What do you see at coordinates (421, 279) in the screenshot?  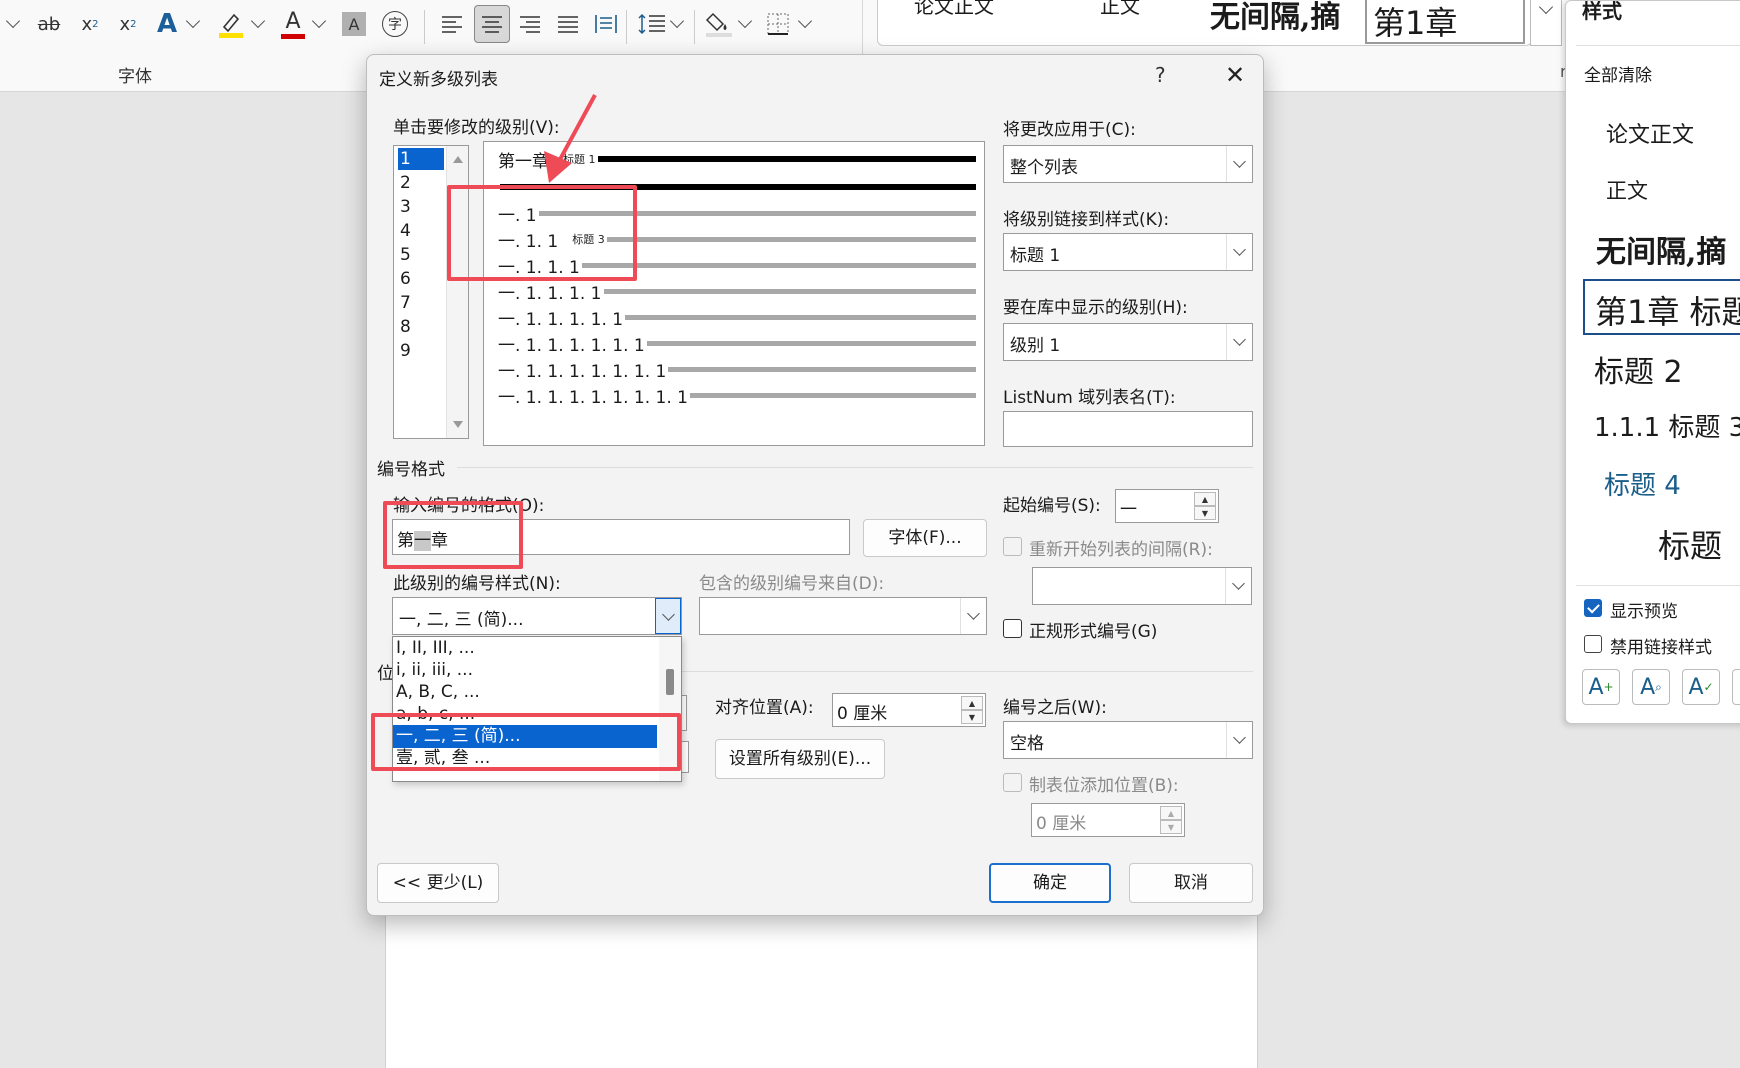 I see `level-item: 6` at bounding box center [421, 279].